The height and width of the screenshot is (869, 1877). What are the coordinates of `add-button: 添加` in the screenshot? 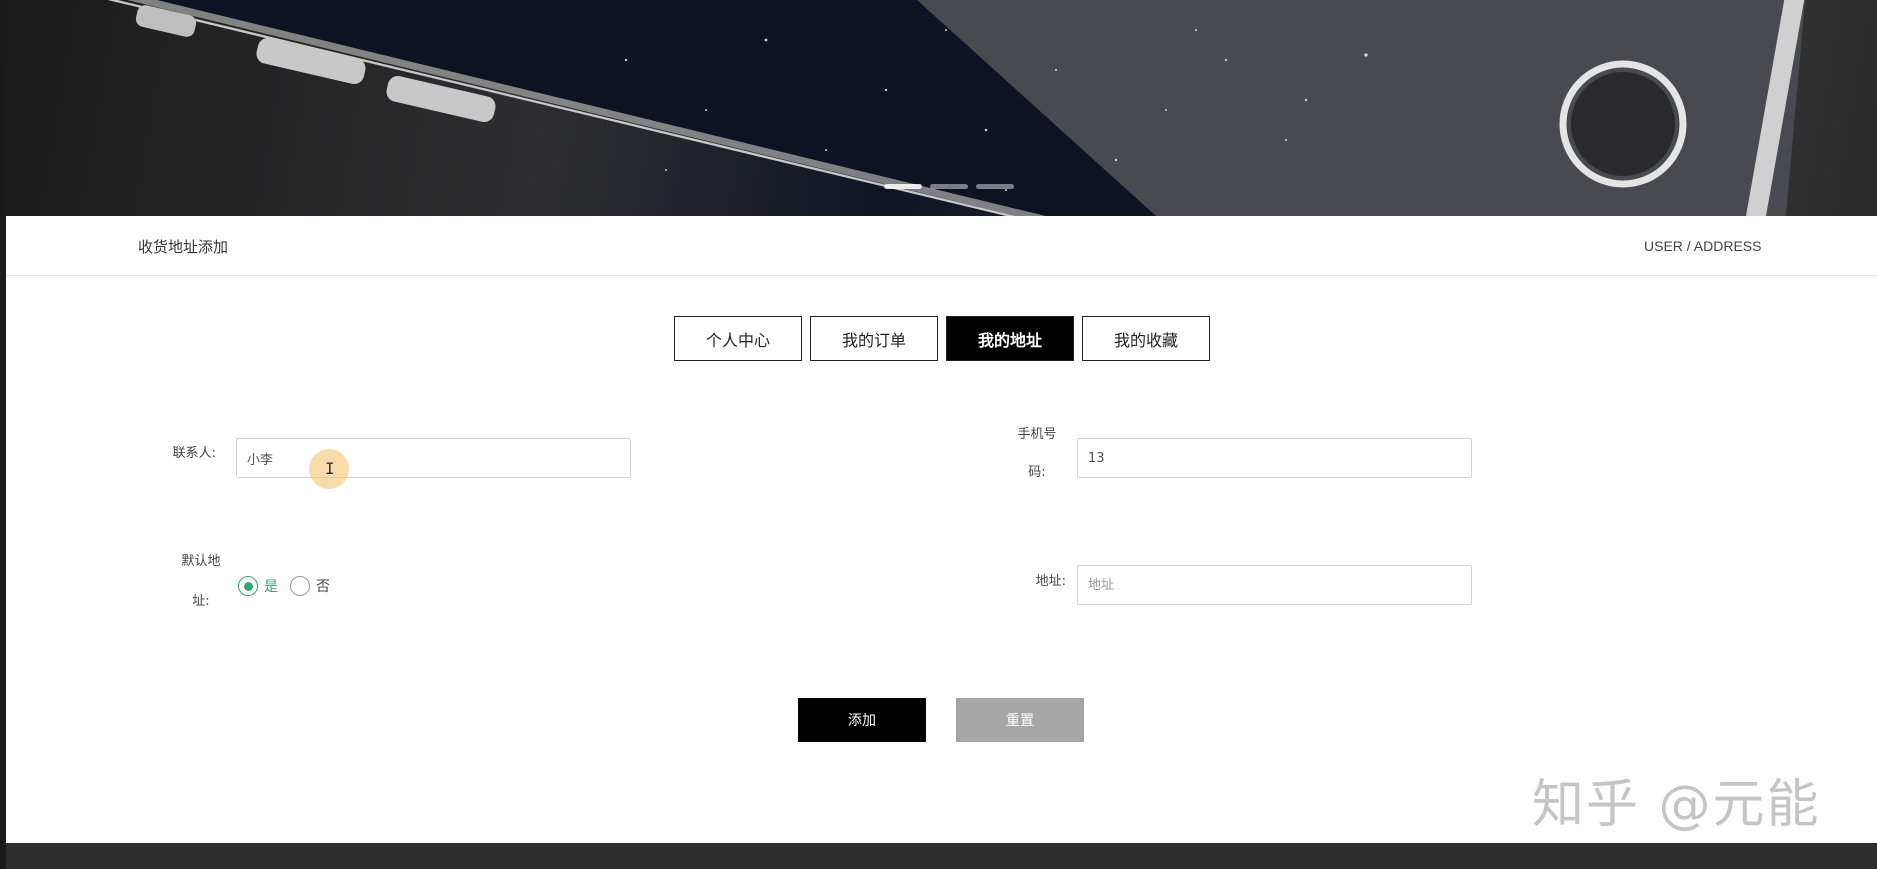 It's located at (862, 720).